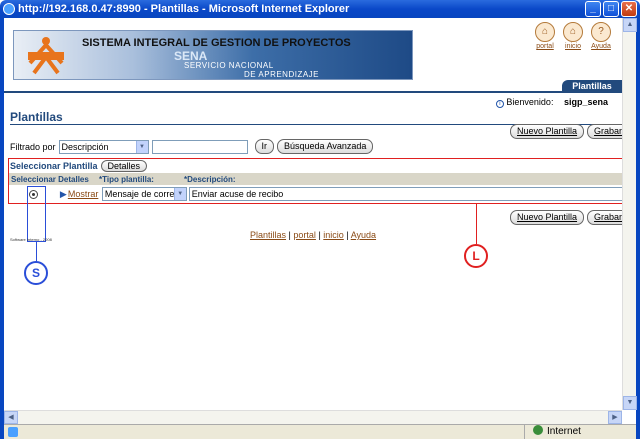 This screenshot has height=439, width=640. Describe the element at coordinates (547, 131) in the screenshot. I see `new-template-button: Nuevo Plantilla` at that location.